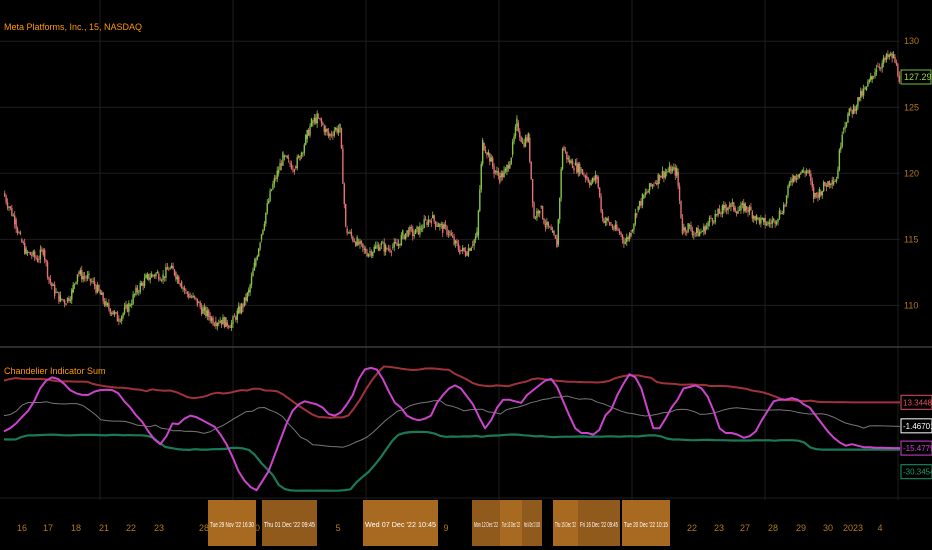  What do you see at coordinates (445, 528) in the screenshot?
I see `time-tick-label: 9` at bounding box center [445, 528].